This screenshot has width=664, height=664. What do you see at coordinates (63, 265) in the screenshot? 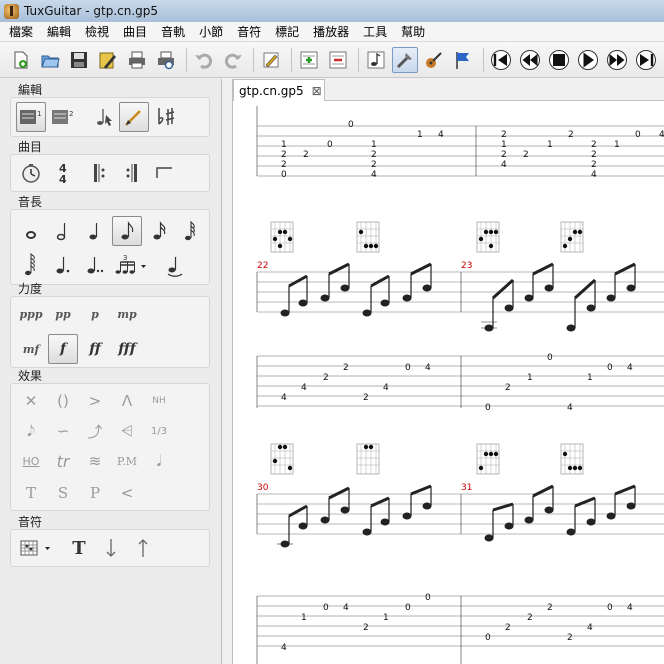
I see `dotted-note-button` at bounding box center [63, 265].